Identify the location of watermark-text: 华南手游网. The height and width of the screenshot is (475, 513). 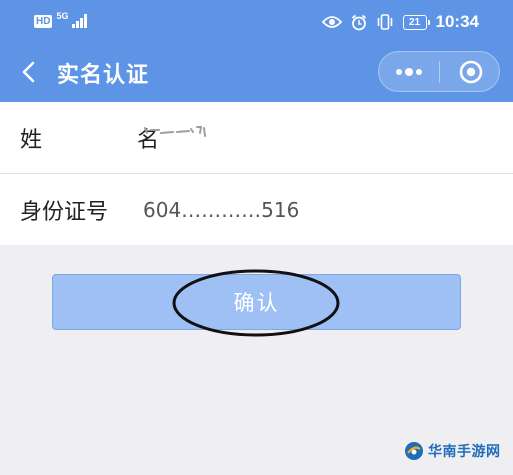
(464, 452).